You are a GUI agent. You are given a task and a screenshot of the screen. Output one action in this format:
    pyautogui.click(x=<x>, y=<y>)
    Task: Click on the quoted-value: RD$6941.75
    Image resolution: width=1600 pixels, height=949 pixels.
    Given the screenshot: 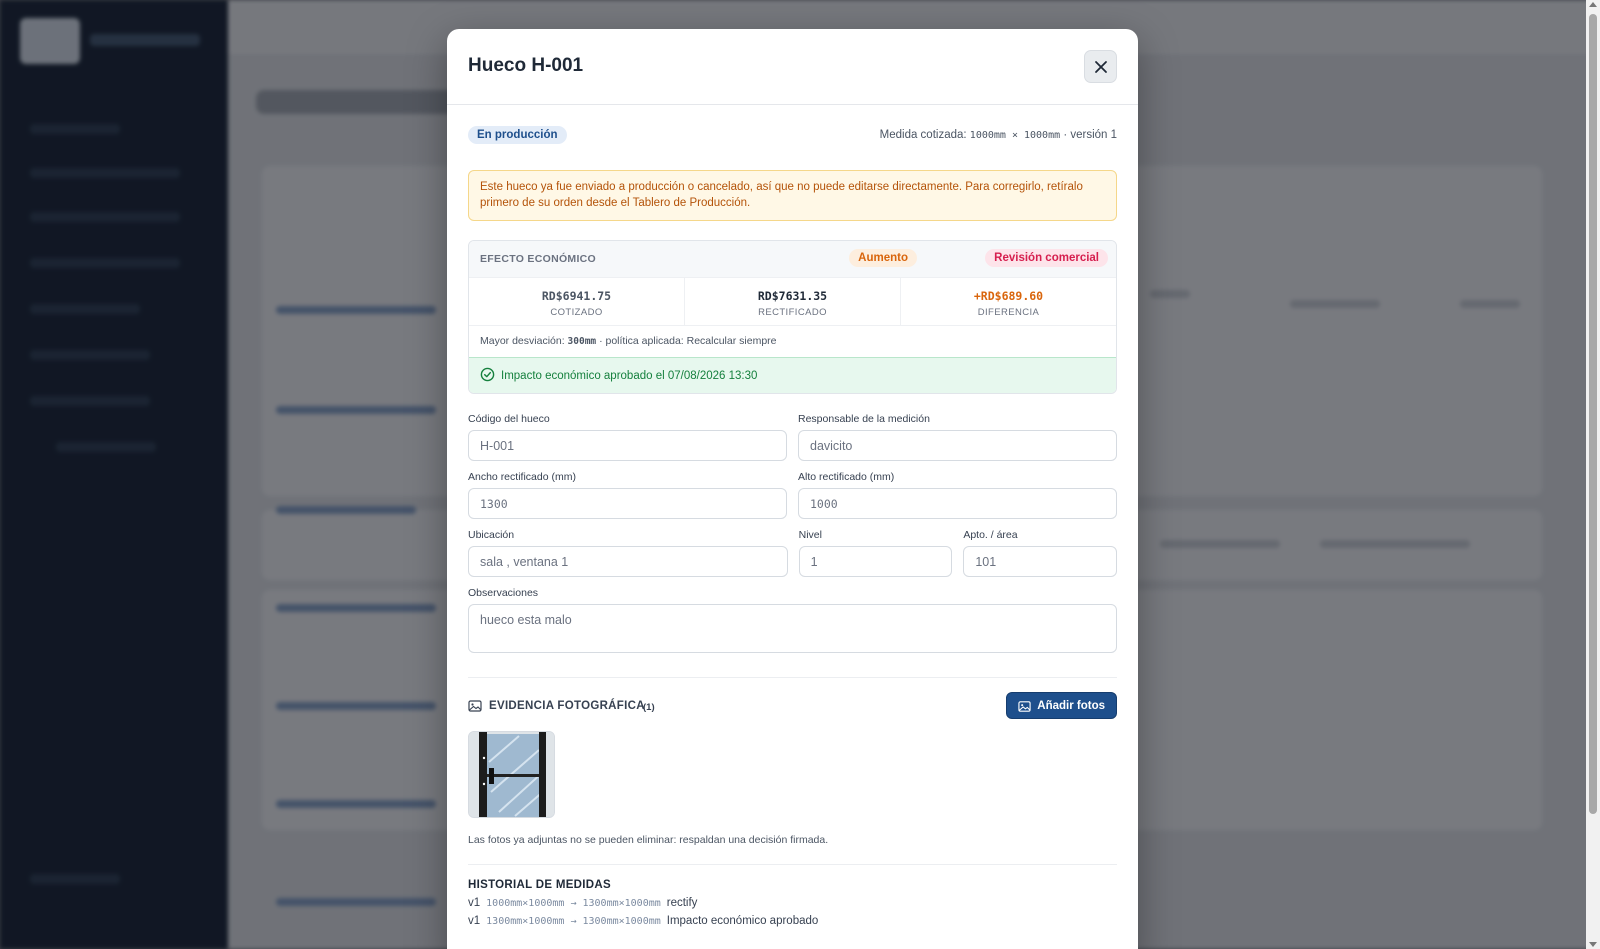 What is the action you would take?
    pyautogui.click(x=576, y=296)
    